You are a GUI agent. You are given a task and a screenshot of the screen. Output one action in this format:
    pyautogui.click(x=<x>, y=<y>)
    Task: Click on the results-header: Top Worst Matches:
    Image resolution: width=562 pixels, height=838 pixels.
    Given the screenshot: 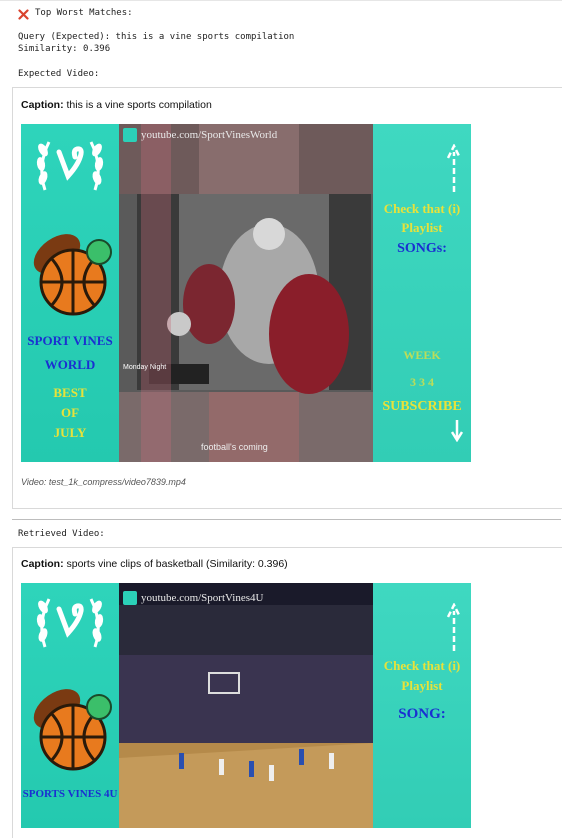 What is the action you would take?
    pyautogui.click(x=75, y=13)
    